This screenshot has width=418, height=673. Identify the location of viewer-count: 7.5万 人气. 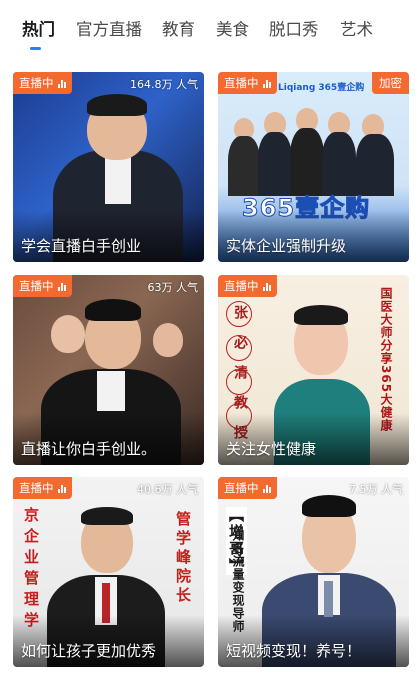
(376, 489).